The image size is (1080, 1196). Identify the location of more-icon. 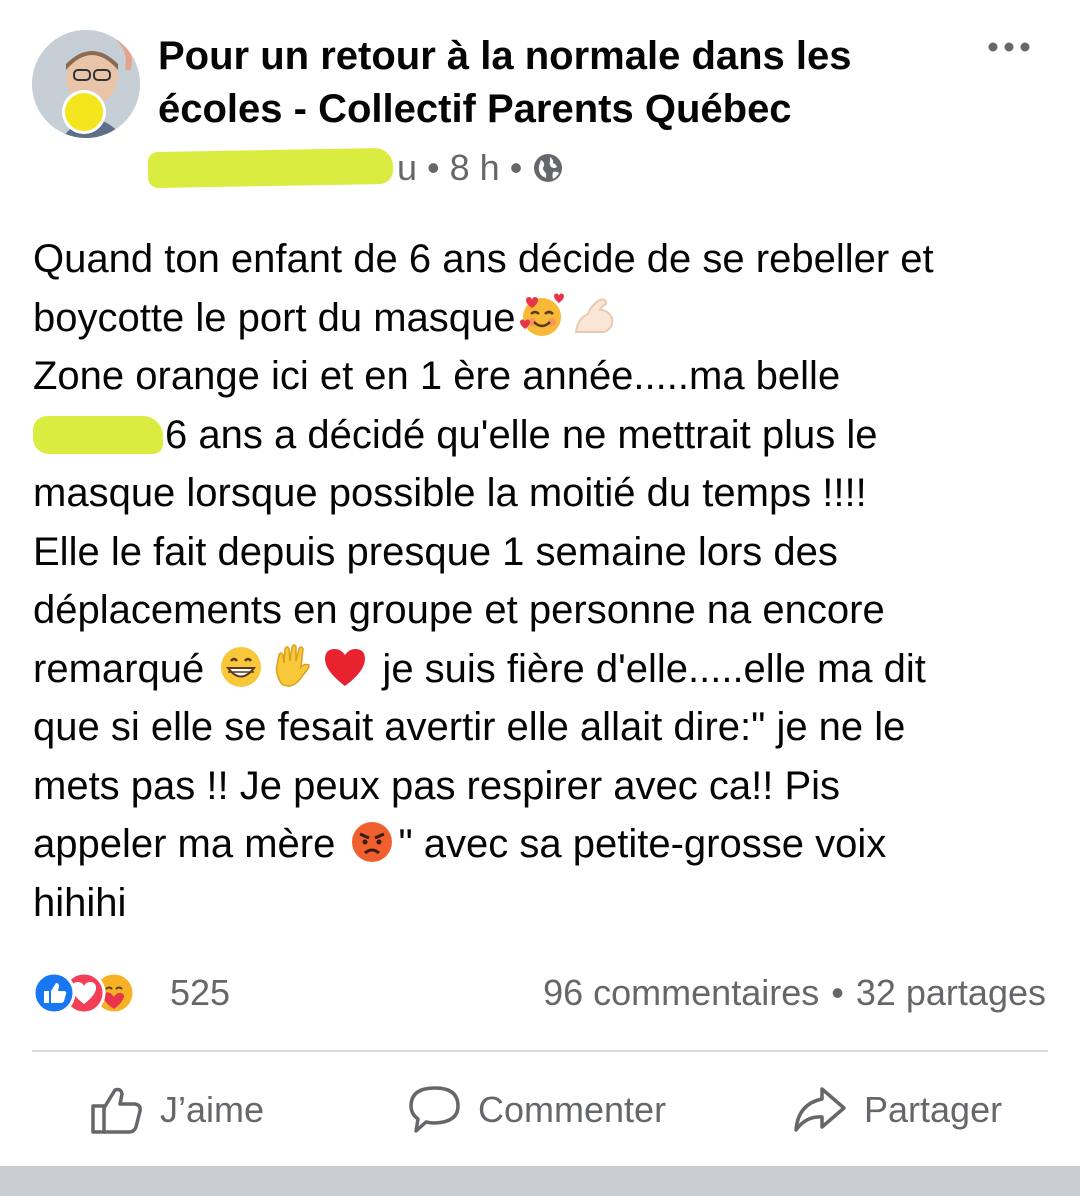
(1009, 47).